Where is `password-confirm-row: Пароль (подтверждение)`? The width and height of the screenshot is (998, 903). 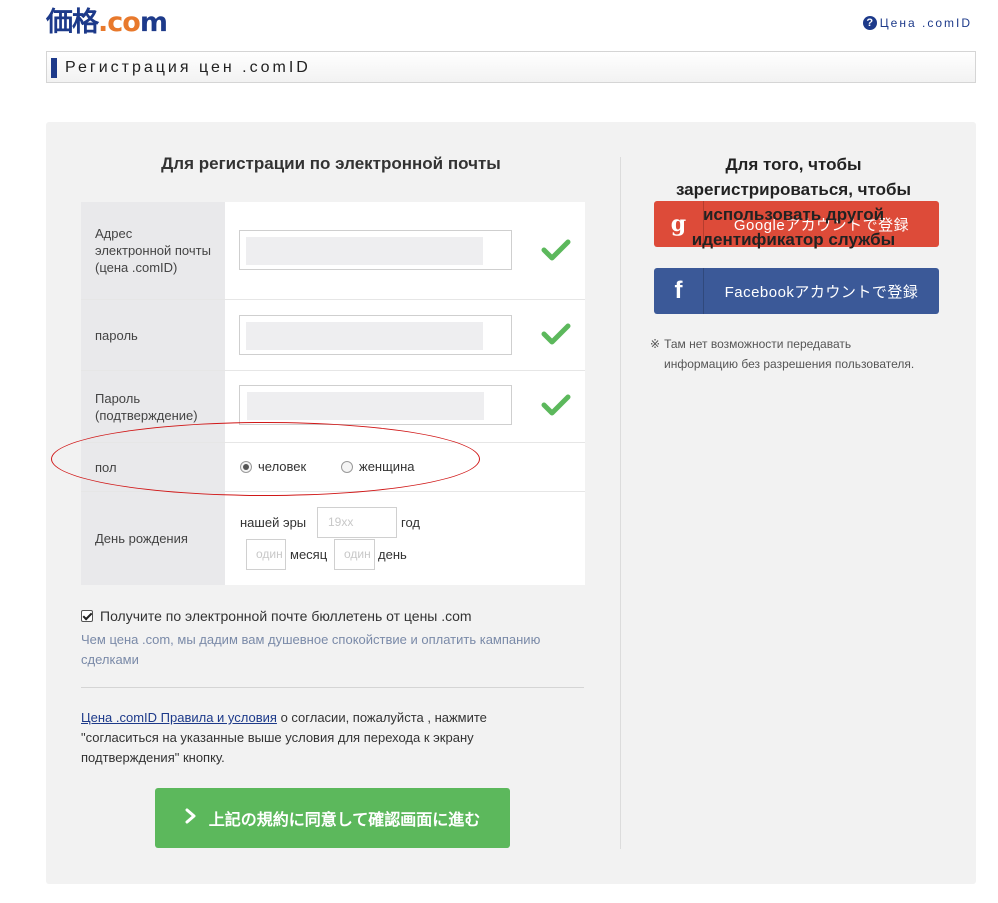 password-confirm-row: Пароль (подтверждение) is located at coordinates (333, 406).